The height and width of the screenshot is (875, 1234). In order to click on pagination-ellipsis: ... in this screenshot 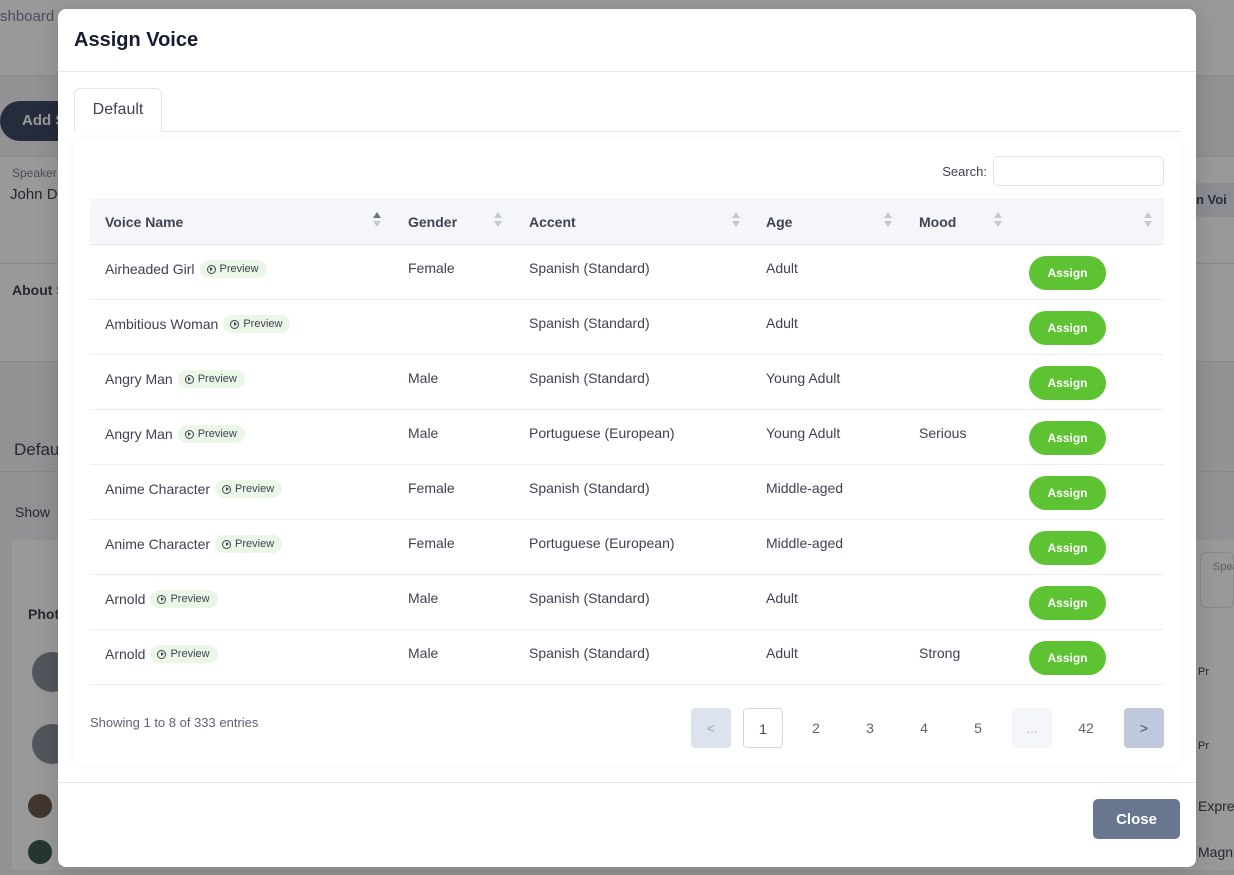, I will do `click(1032, 728)`.